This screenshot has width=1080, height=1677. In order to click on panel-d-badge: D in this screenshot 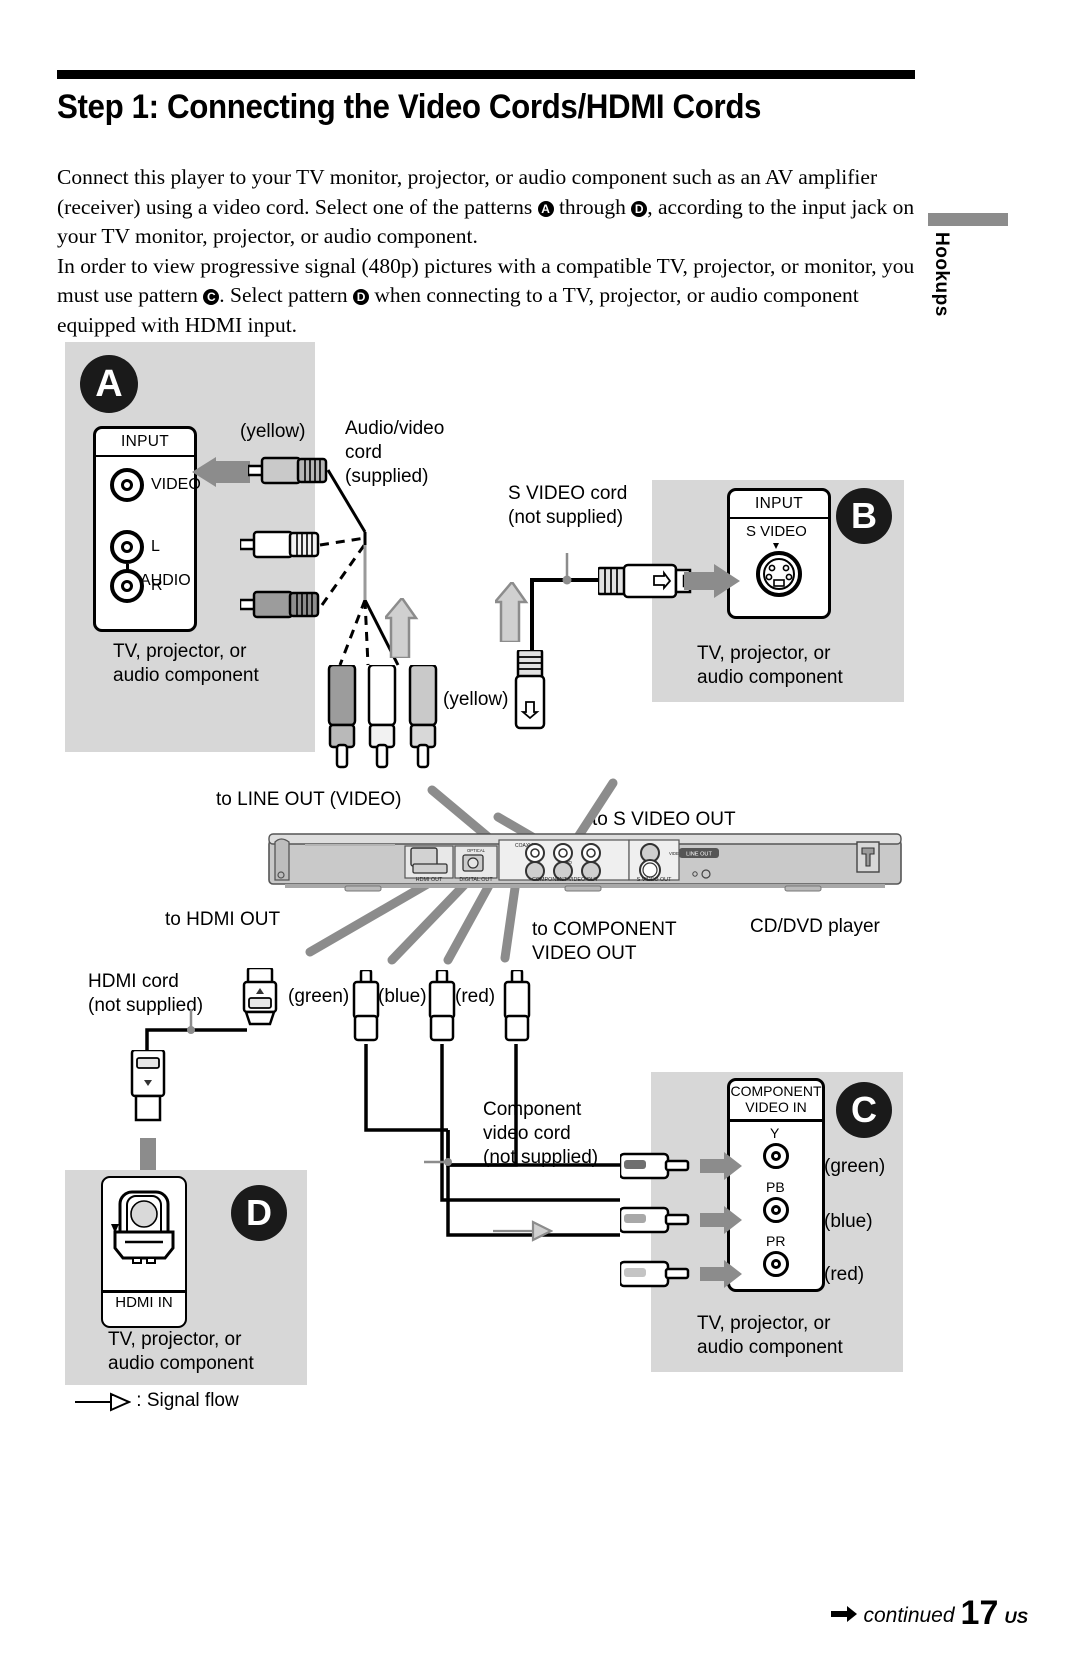, I will do `click(259, 1213)`.